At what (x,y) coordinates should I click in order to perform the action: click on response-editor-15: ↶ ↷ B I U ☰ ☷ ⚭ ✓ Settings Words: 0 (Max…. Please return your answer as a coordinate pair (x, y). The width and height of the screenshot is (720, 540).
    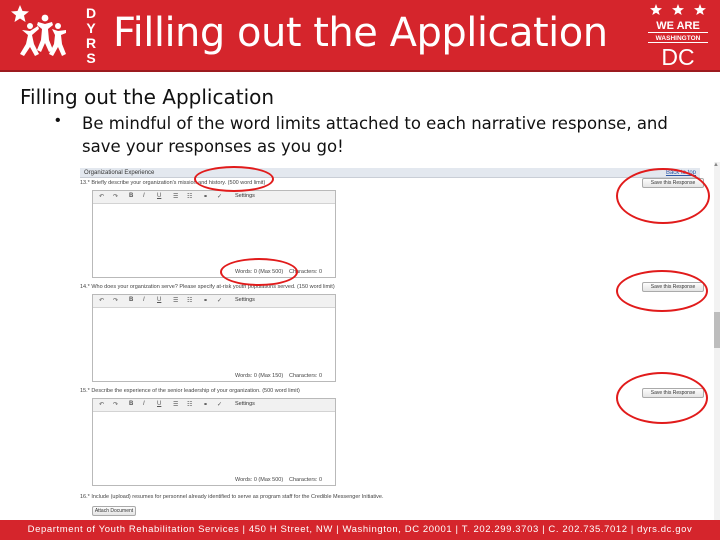
    Looking at the image, I should click on (214, 442).